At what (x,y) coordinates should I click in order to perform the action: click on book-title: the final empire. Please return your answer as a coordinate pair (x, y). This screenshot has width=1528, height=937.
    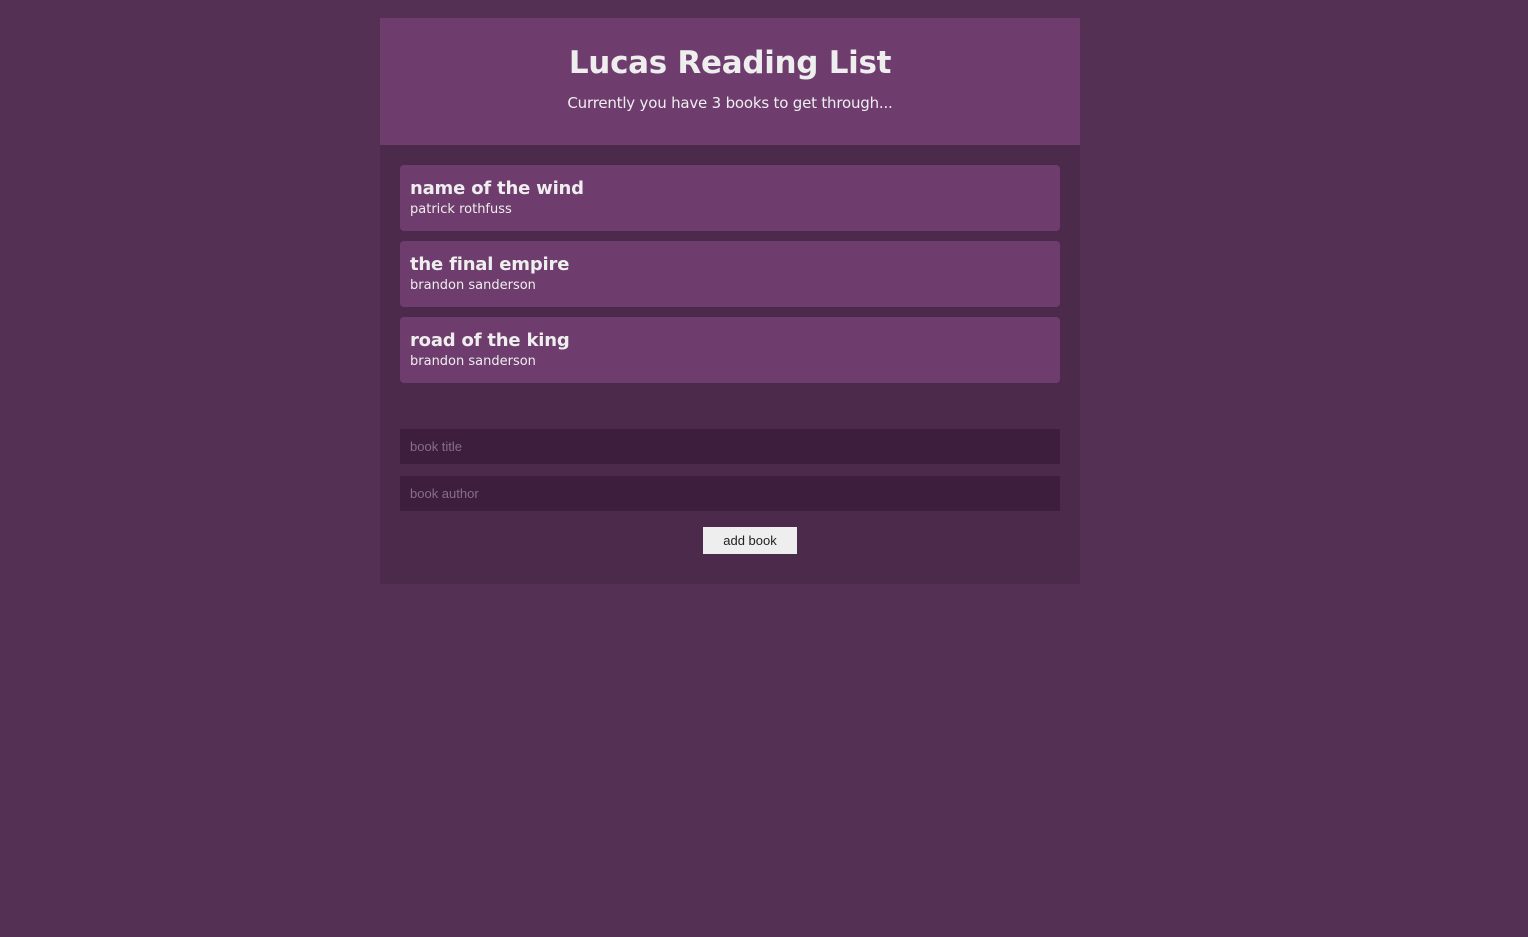
    Looking at the image, I should click on (490, 264).